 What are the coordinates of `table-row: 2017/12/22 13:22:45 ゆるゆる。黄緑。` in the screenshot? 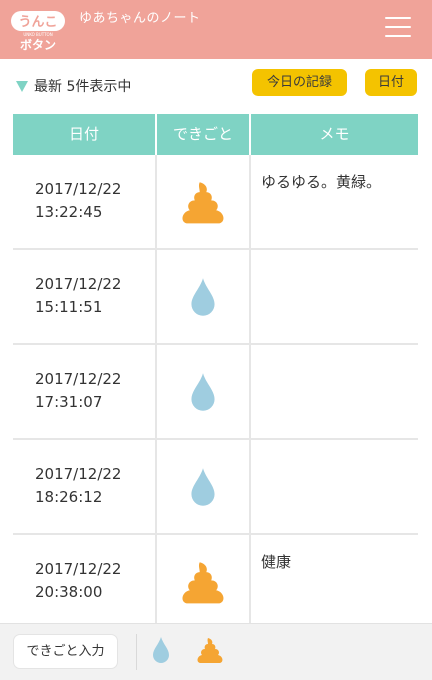 It's located at (215, 202).